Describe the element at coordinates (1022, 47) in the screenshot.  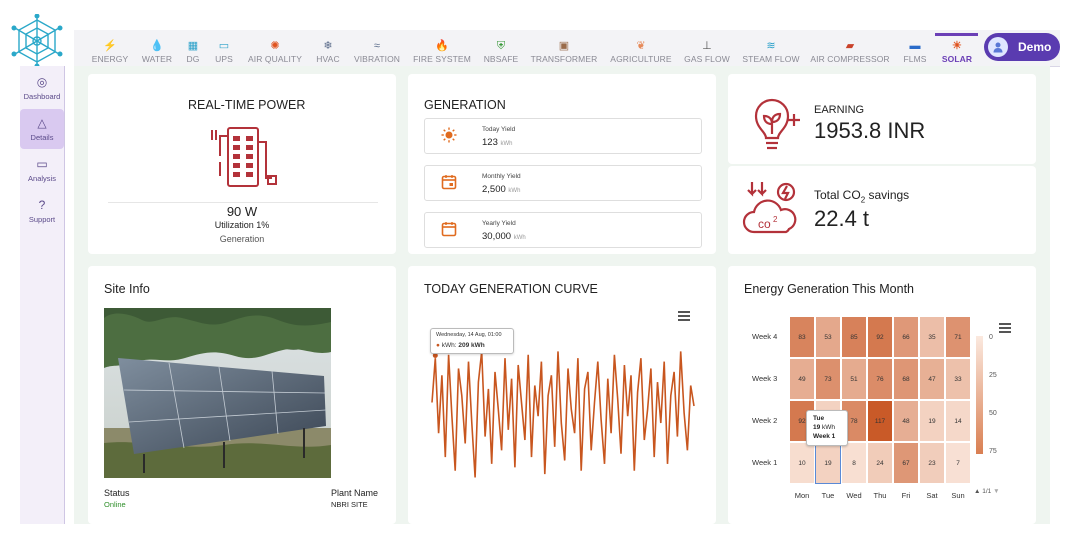
I see `user-menu-button: Demo` at that location.